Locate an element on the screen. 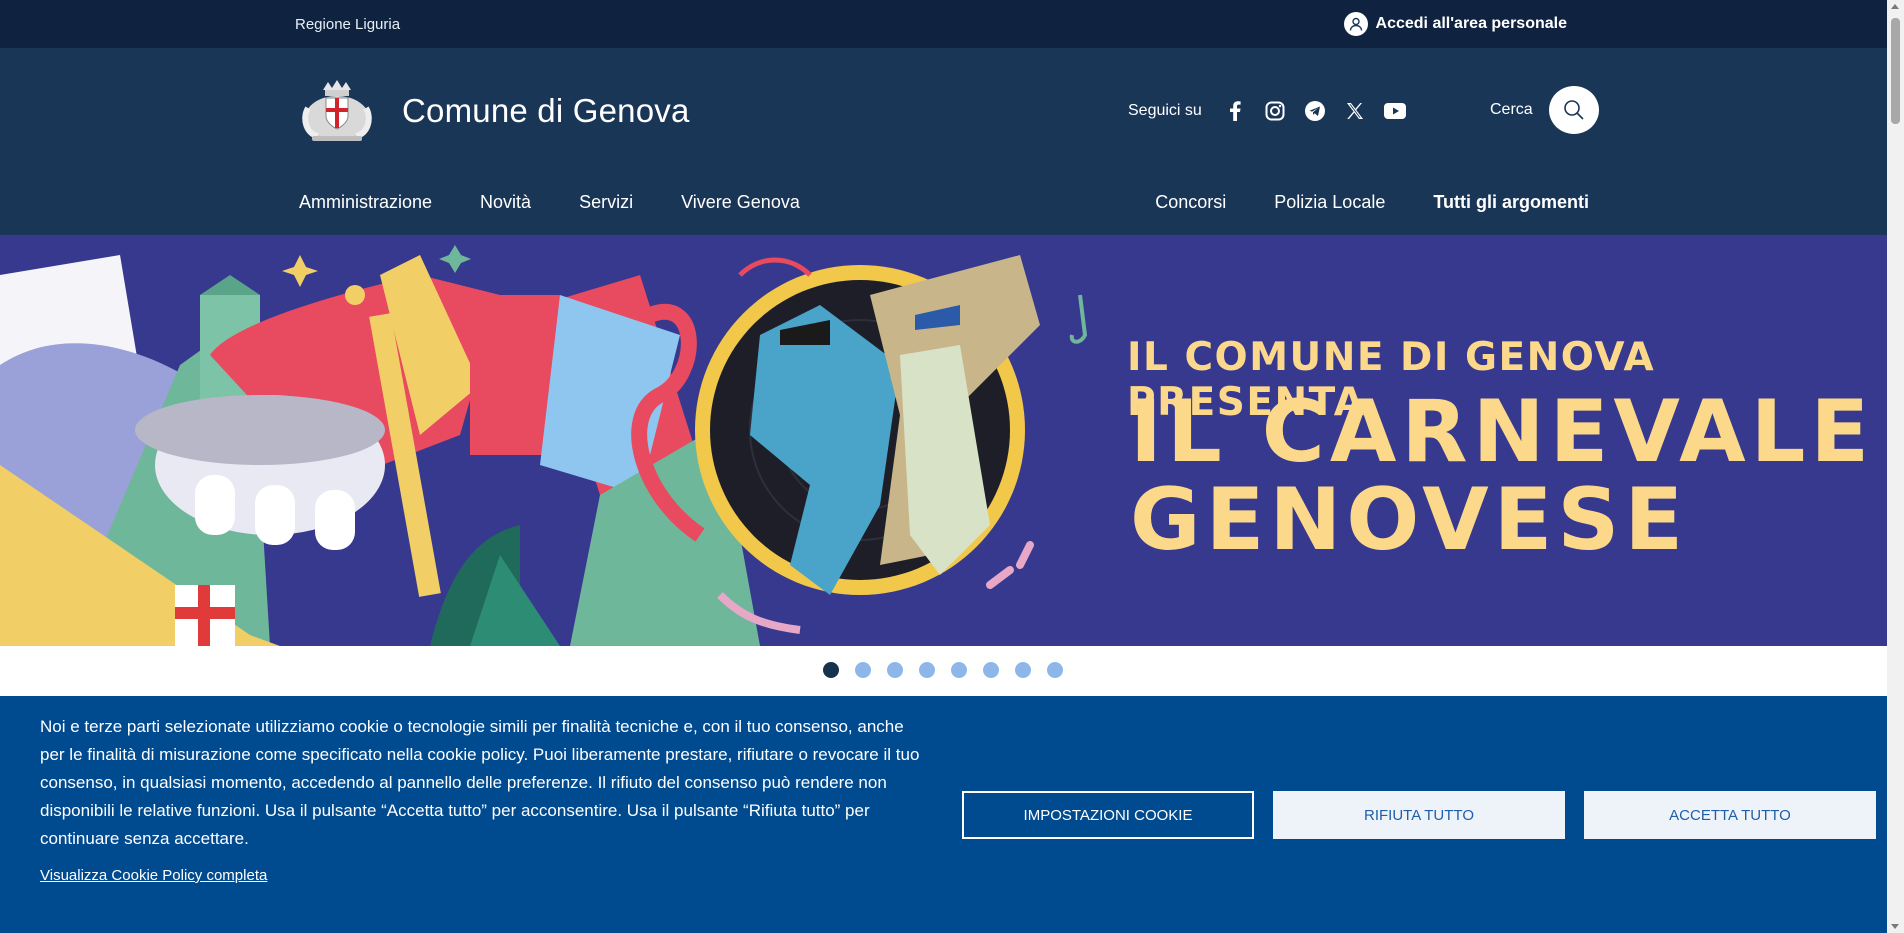 This screenshot has height=933, width=1904. scroll-down-icon is located at coordinates (1895, 926).